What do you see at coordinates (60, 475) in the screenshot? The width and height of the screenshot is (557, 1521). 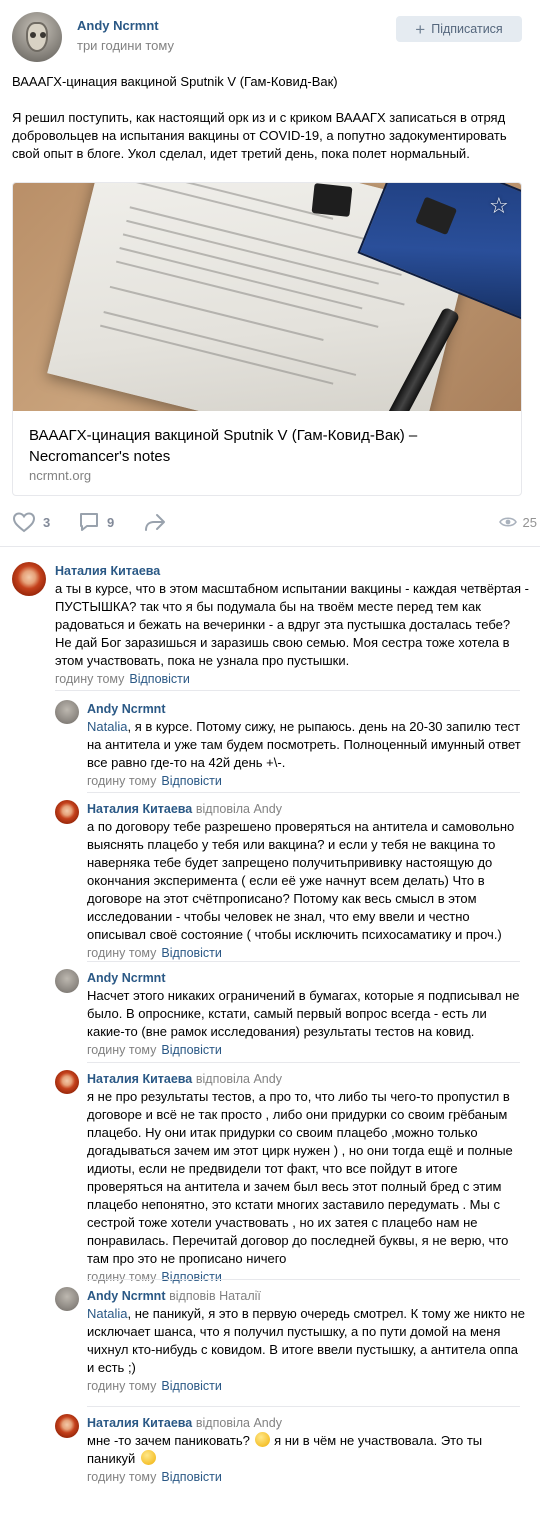 I see `link-domain: ncrmnt.org` at bounding box center [60, 475].